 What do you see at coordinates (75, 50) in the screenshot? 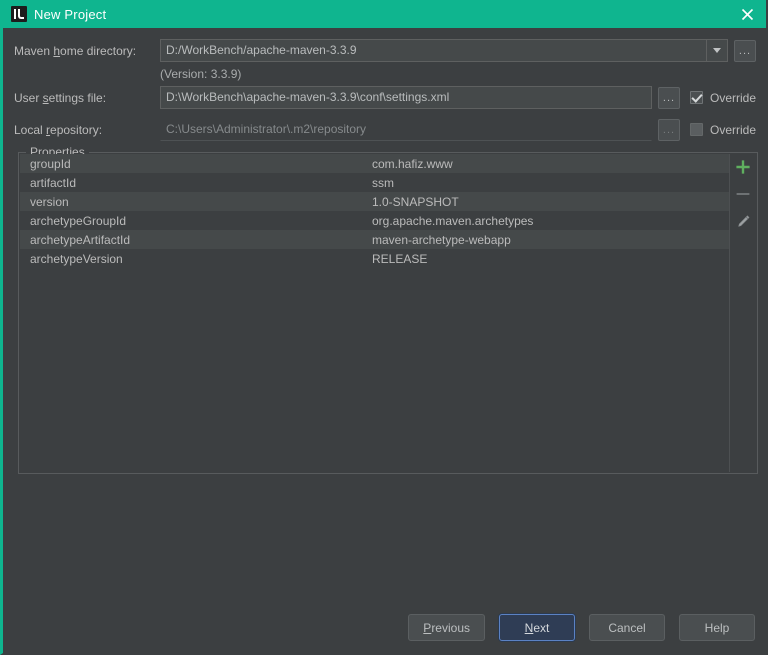
I see `maven-home-label: Maven home directory:` at bounding box center [75, 50].